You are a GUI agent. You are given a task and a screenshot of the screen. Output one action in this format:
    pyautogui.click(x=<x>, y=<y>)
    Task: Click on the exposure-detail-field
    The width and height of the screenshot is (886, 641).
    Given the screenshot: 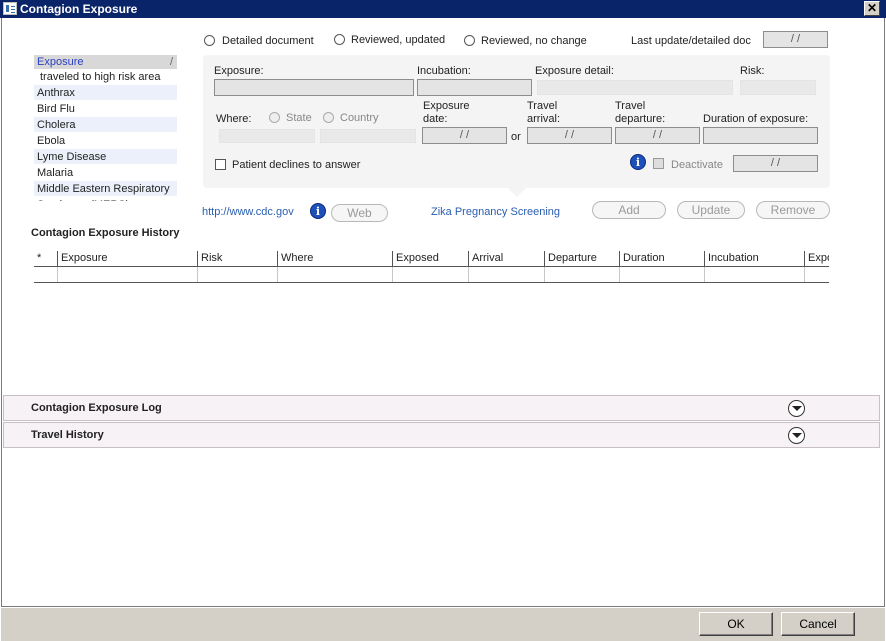 What is the action you would take?
    pyautogui.click(x=635, y=87)
    